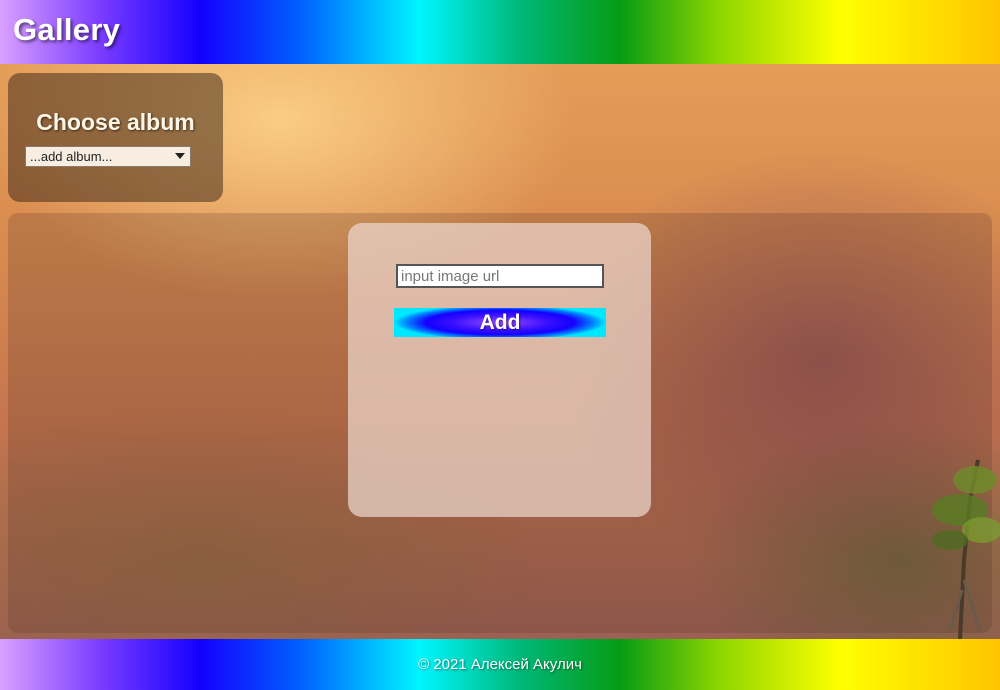  What do you see at coordinates (115, 122) in the screenshot?
I see `album-heading: Choose album` at bounding box center [115, 122].